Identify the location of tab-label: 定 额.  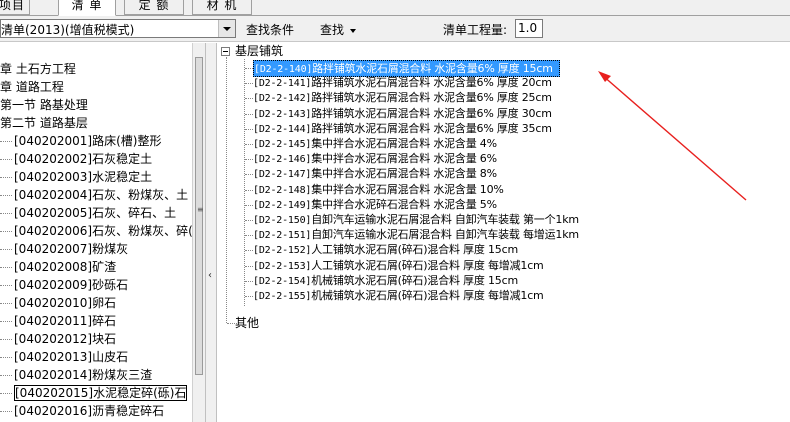
(154, 6).